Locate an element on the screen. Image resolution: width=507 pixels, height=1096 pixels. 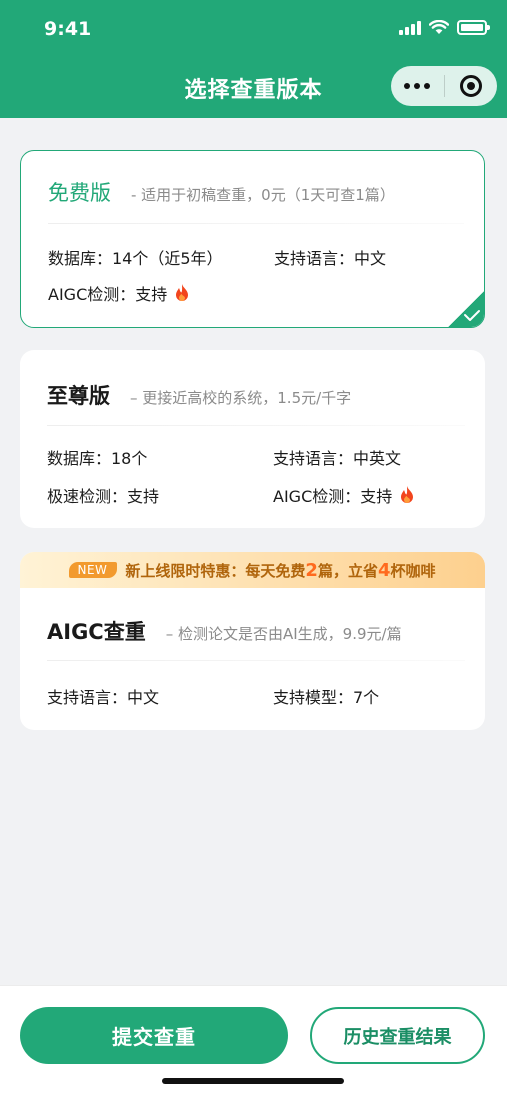
attr-models: 支持模型：7个 is located at coordinates (326, 697).